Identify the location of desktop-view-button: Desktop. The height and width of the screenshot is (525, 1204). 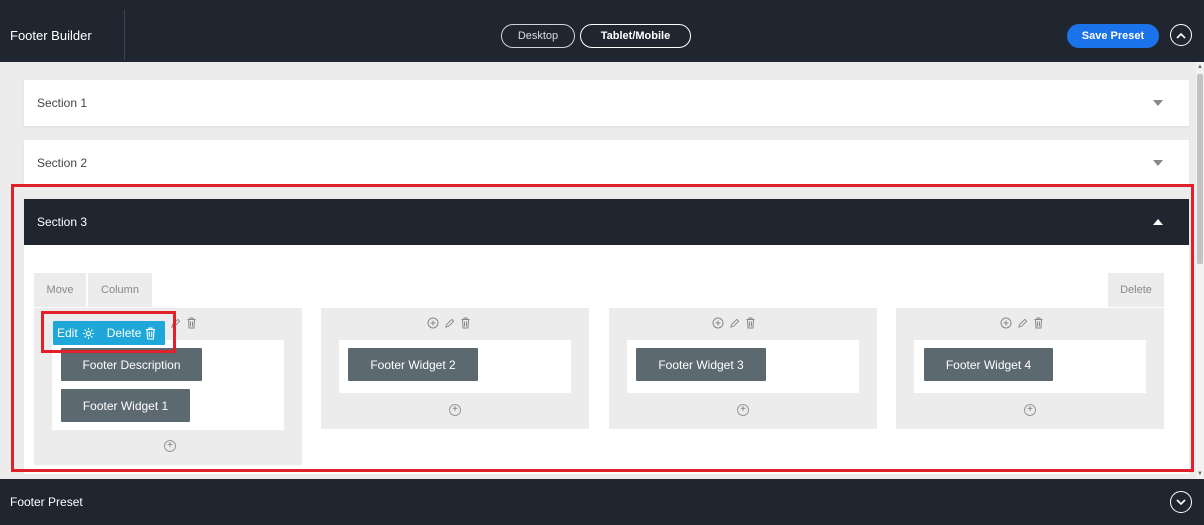
(538, 36).